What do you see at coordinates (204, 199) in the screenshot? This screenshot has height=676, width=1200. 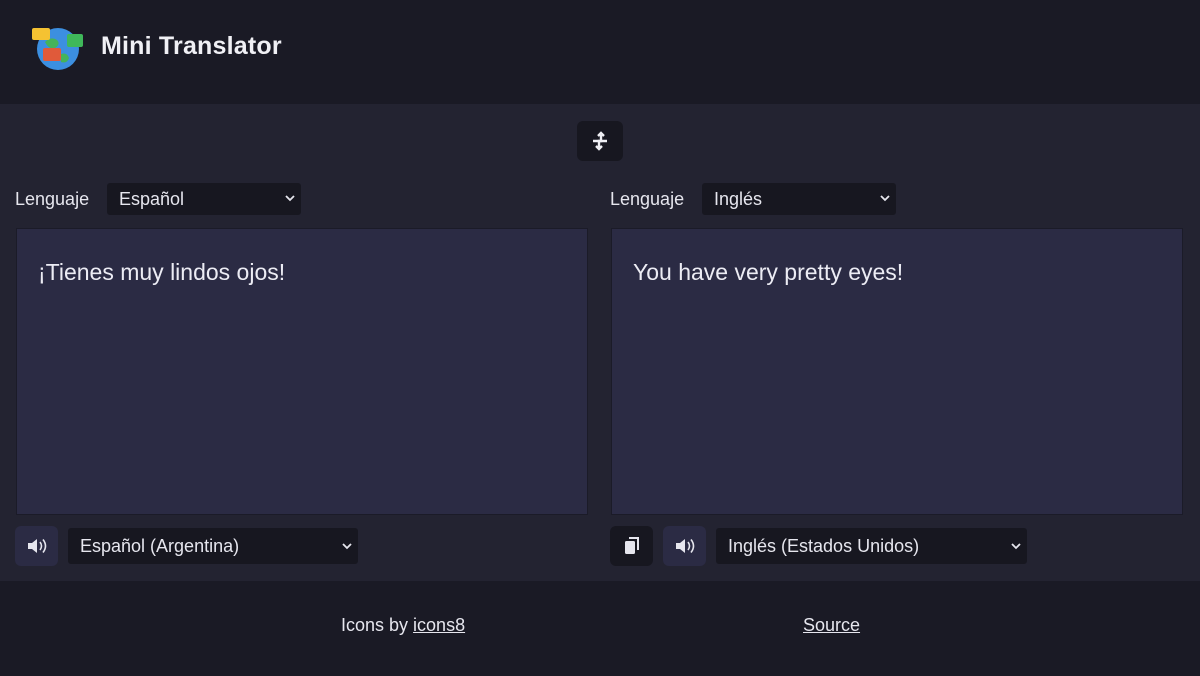 I see `source-language-select: Español` at bounding box center [204, 199].